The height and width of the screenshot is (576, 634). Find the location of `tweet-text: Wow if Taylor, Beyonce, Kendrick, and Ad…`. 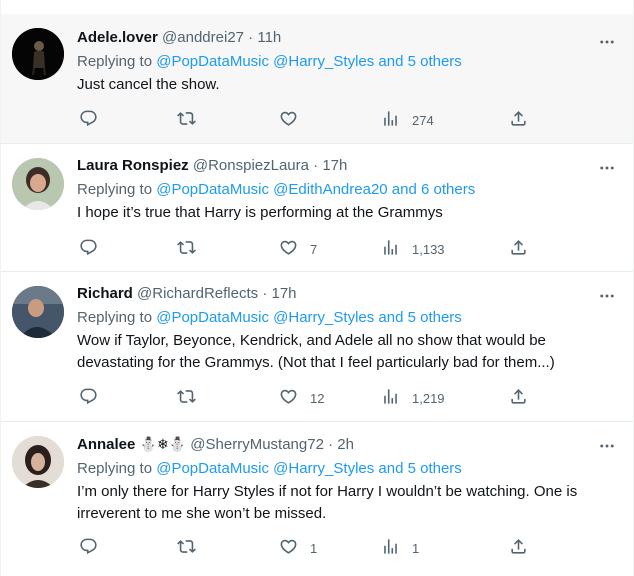

tweet-text: Wow if Taylor, Beyonce, Kendrick, and Ad… is located at coordinates (316, 351).